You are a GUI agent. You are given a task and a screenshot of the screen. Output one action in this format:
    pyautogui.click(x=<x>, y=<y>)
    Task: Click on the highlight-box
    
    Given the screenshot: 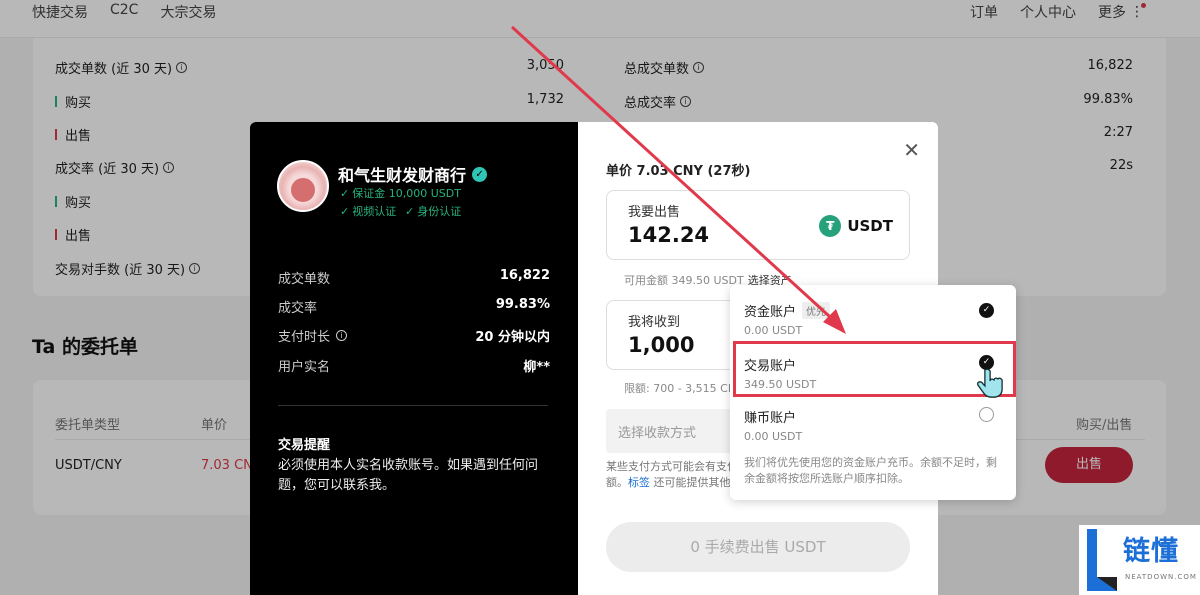 What is the action you would take?
    pyautogui.click(x=874, y=369)
    